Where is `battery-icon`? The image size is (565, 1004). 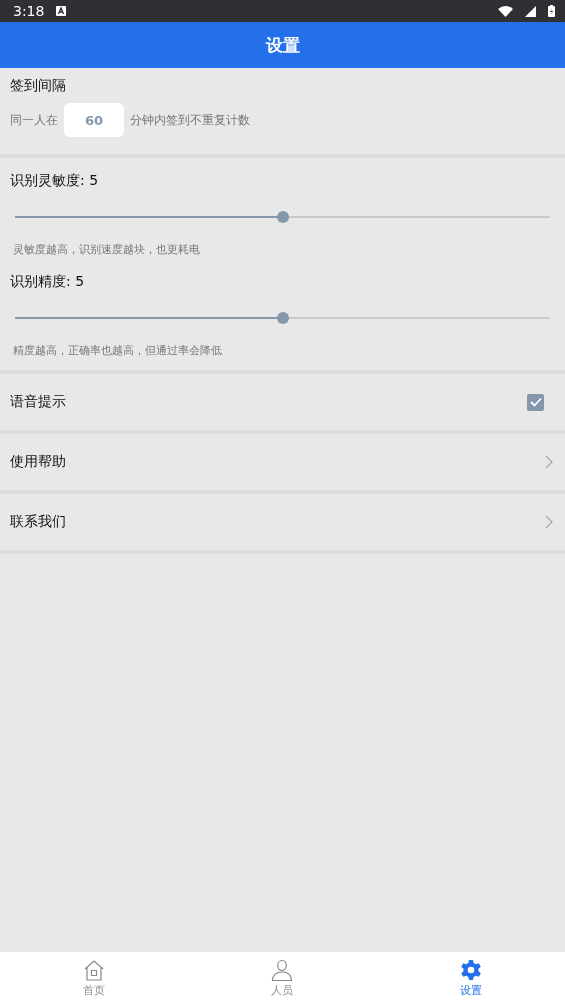 battery-icon is located at coordinates (551, 11).